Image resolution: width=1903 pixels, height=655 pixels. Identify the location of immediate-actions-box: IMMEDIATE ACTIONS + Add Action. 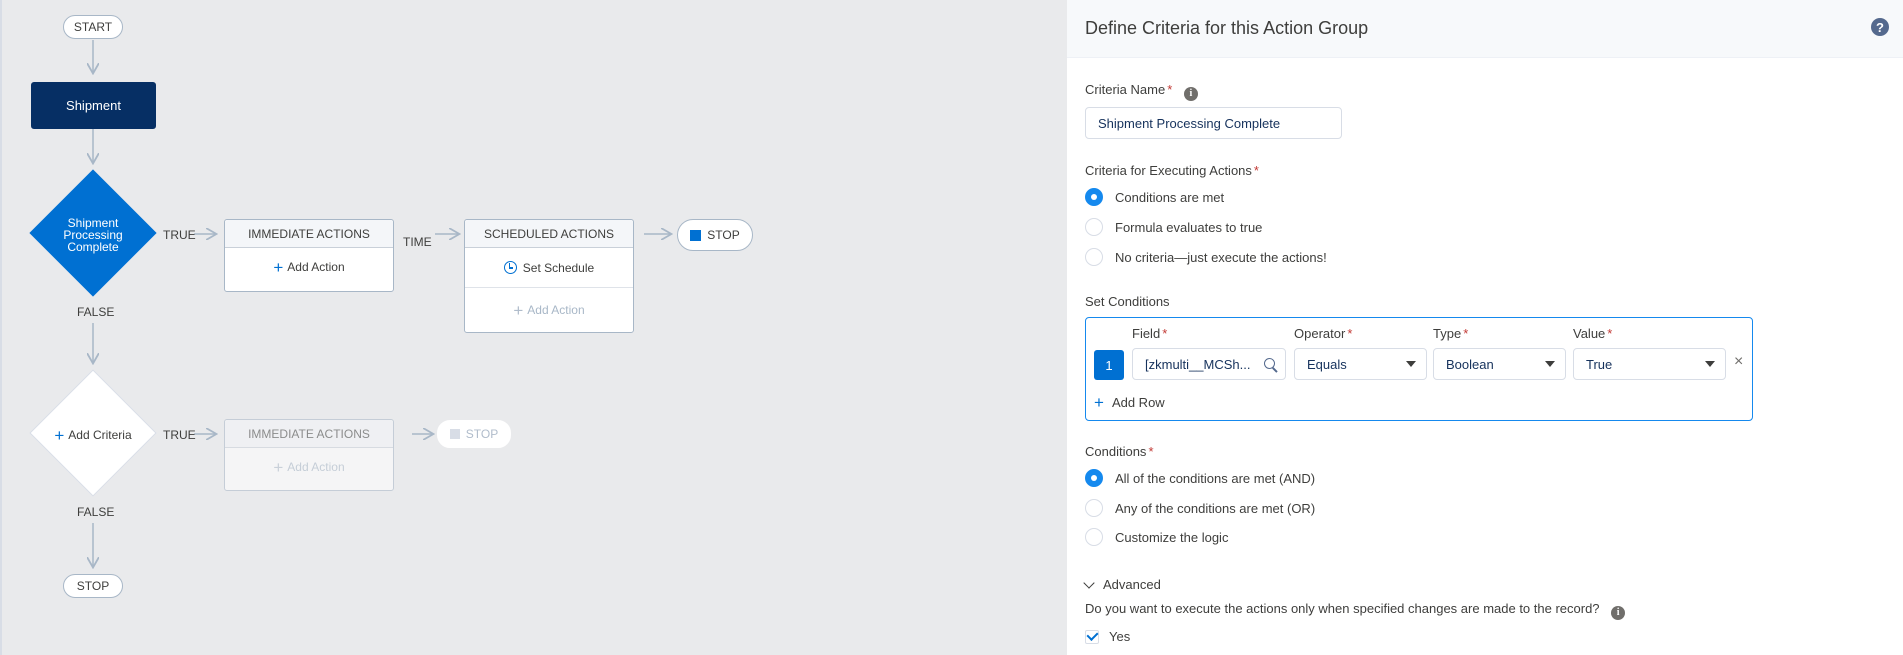
(309, 255).